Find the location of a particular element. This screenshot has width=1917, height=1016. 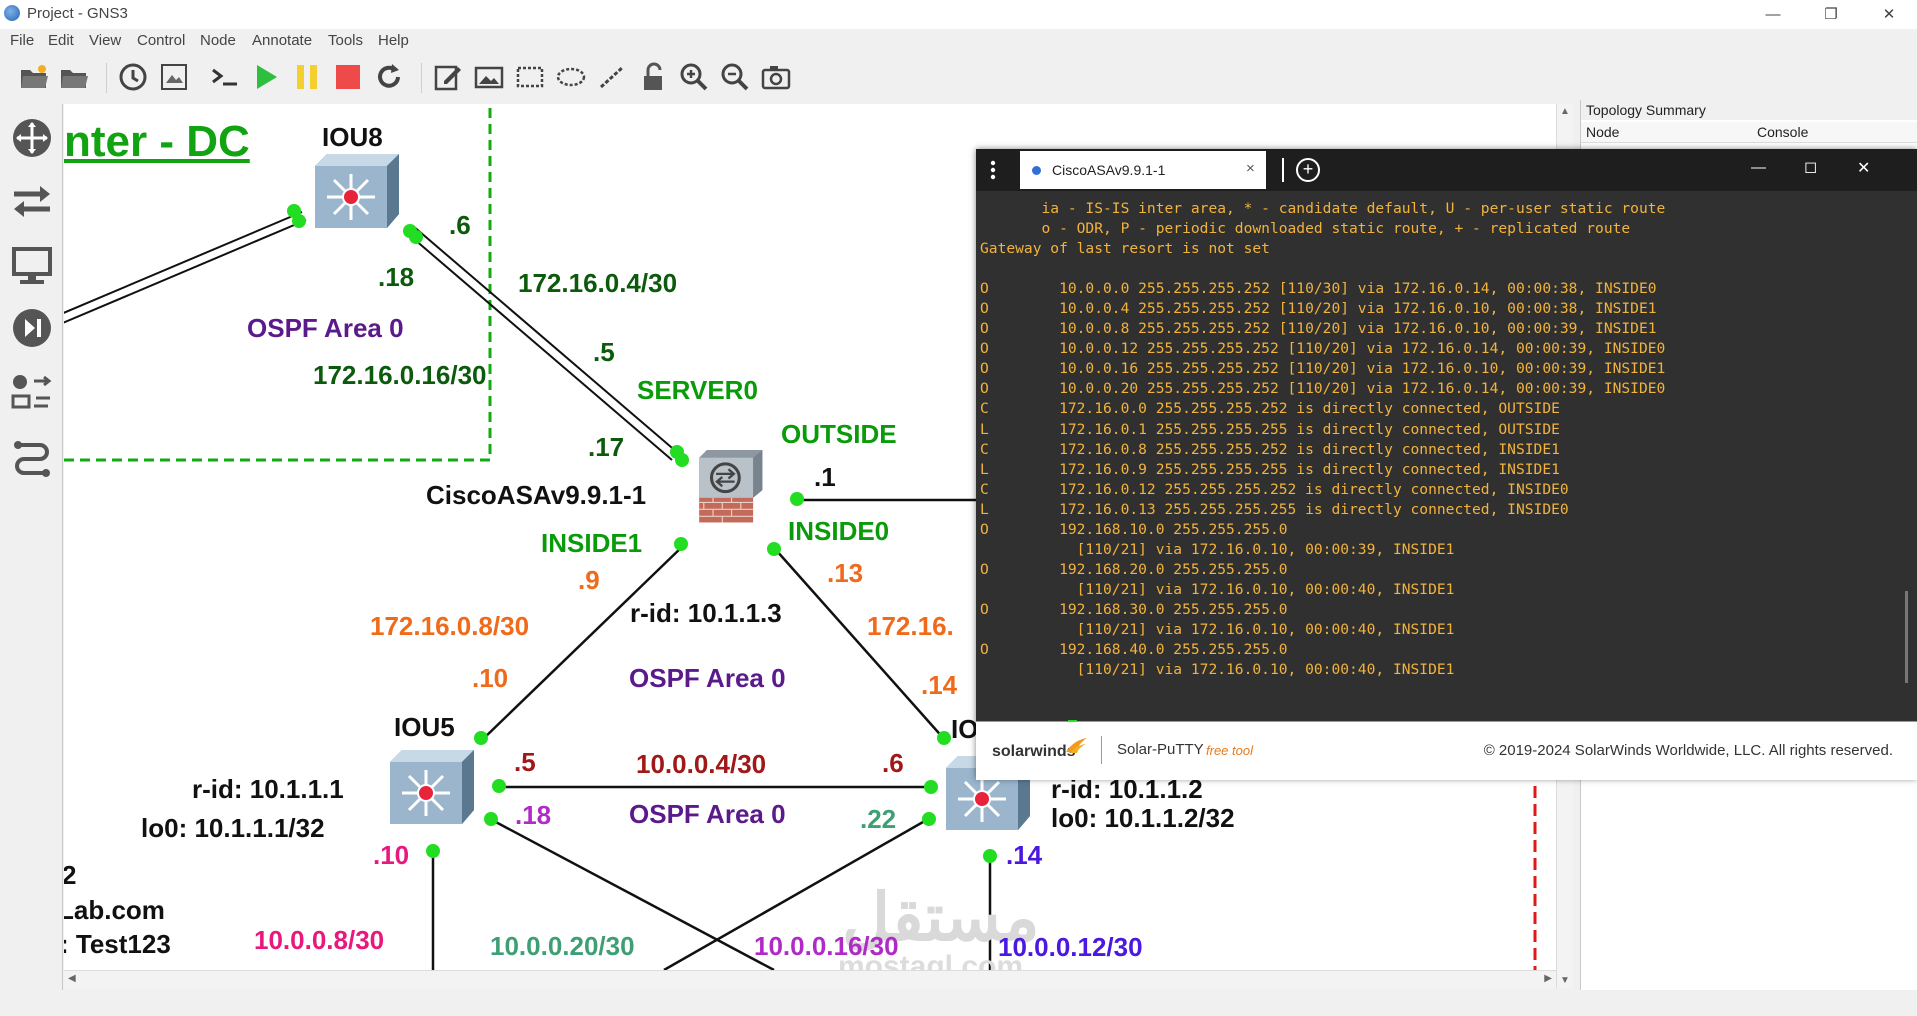

image-icon is located at coordinates (489, 77).